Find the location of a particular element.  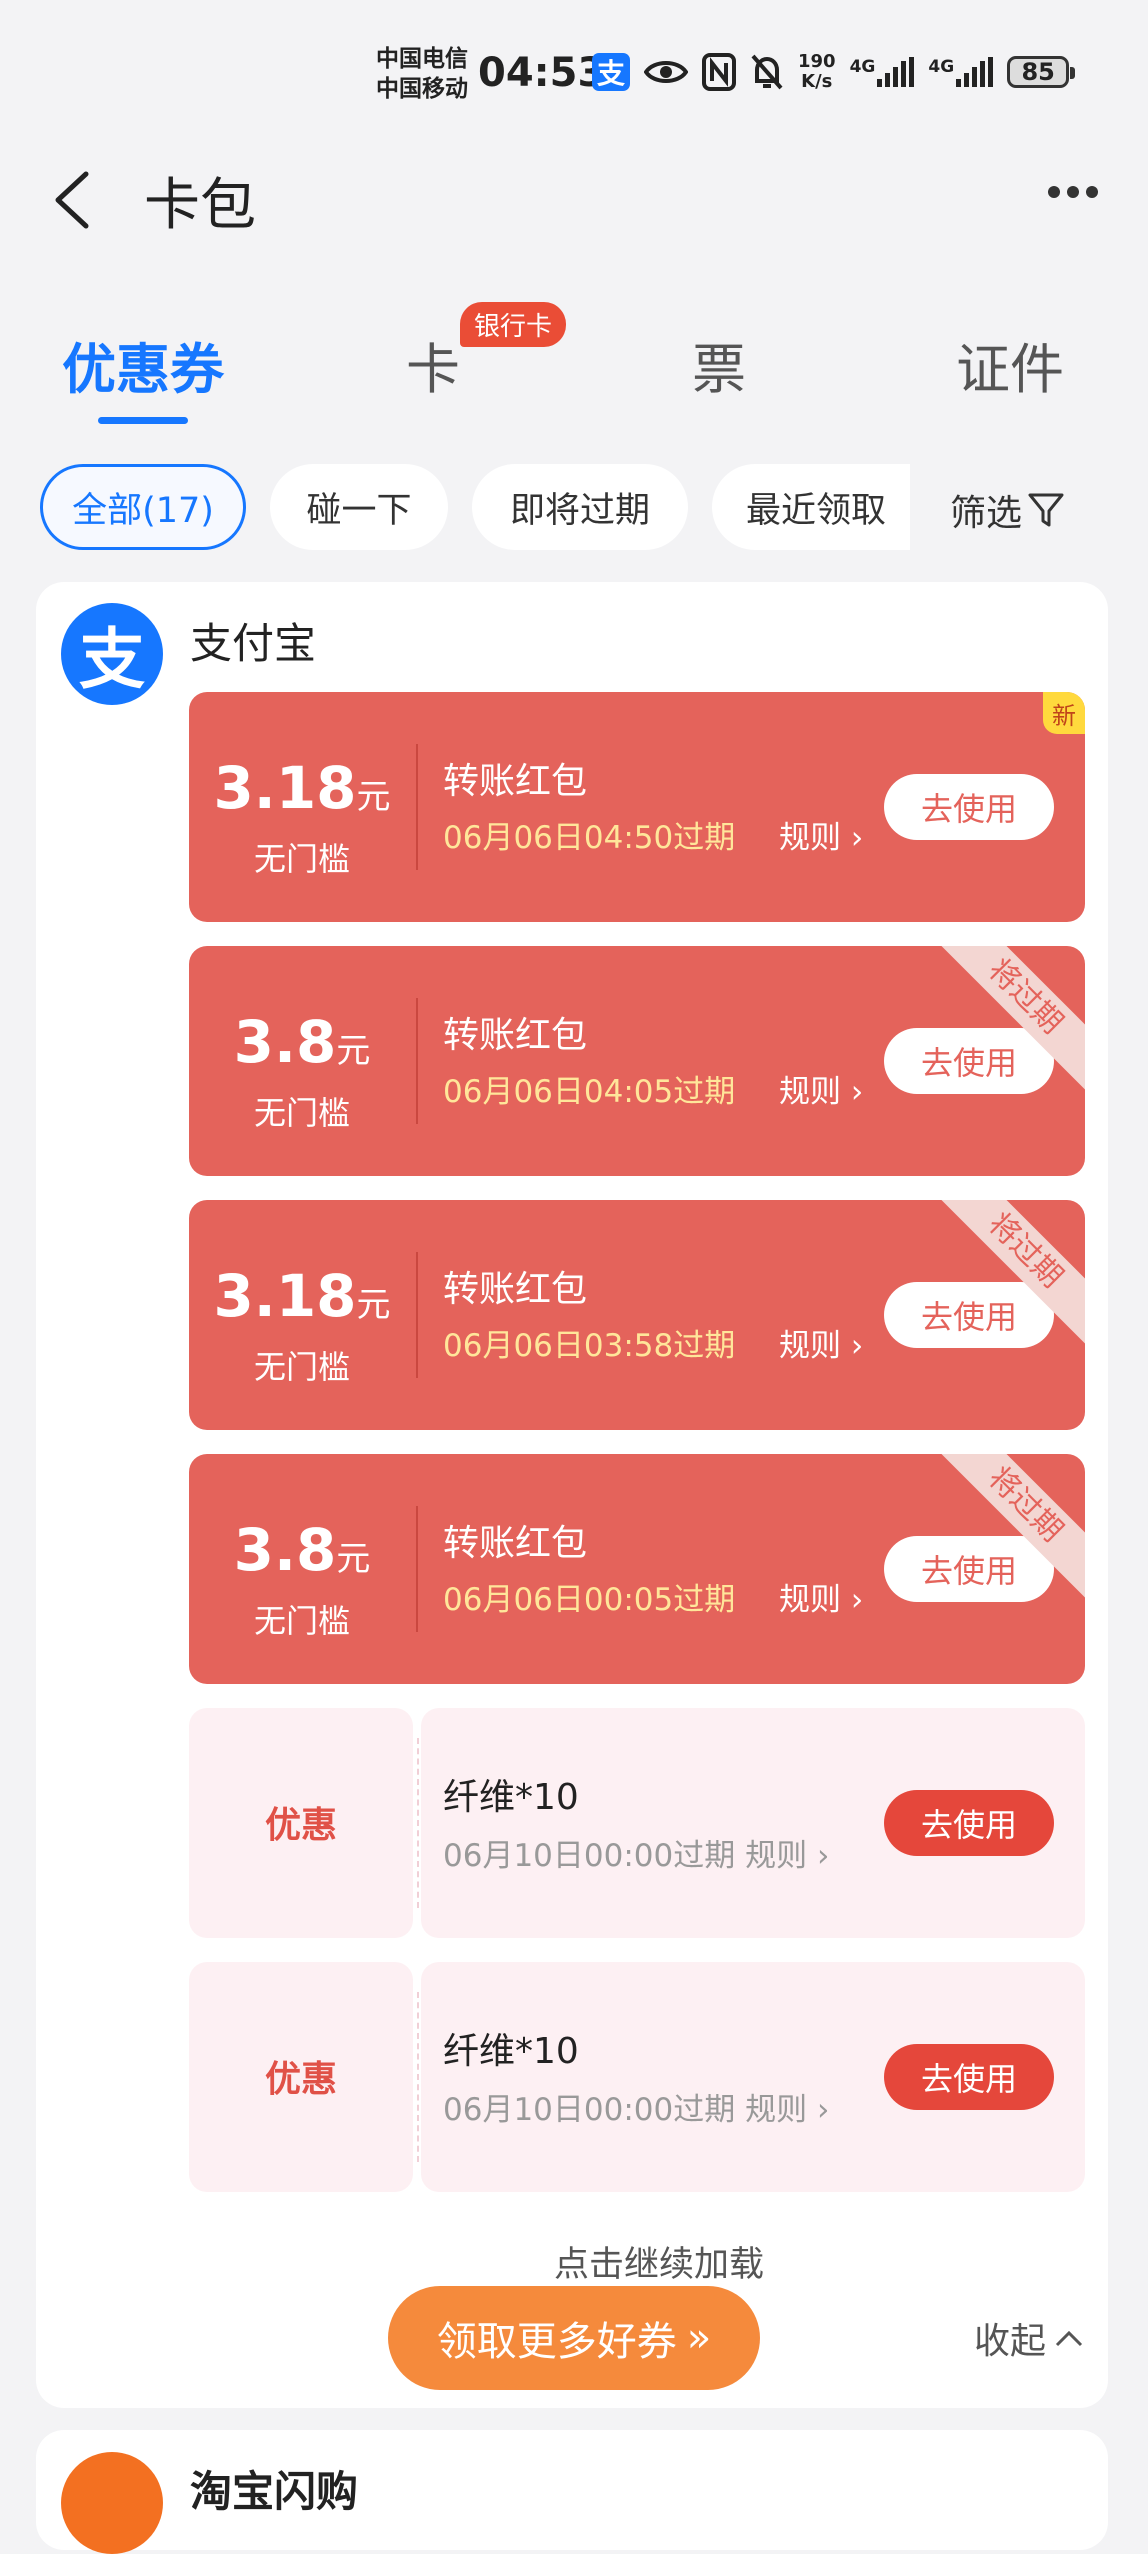

mute-bell-icon is located at coordinates (767, 72).